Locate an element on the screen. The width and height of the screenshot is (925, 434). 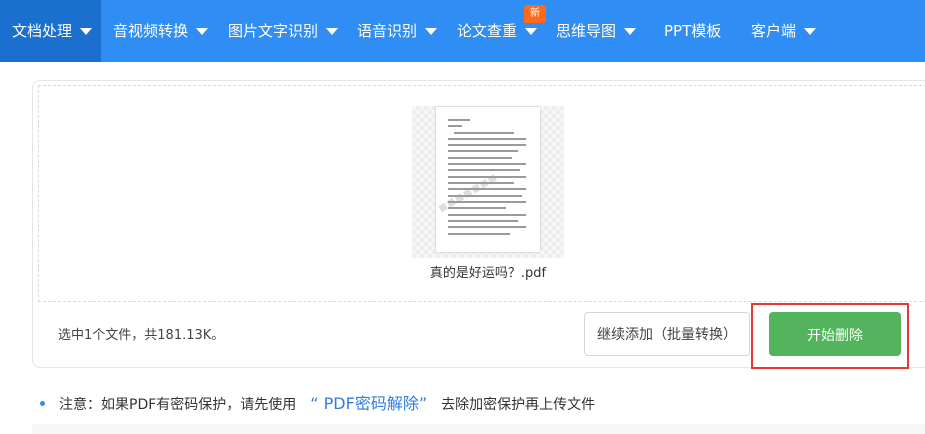
nav-item-speech: 语音识别 is located at coordinates (397, 31).